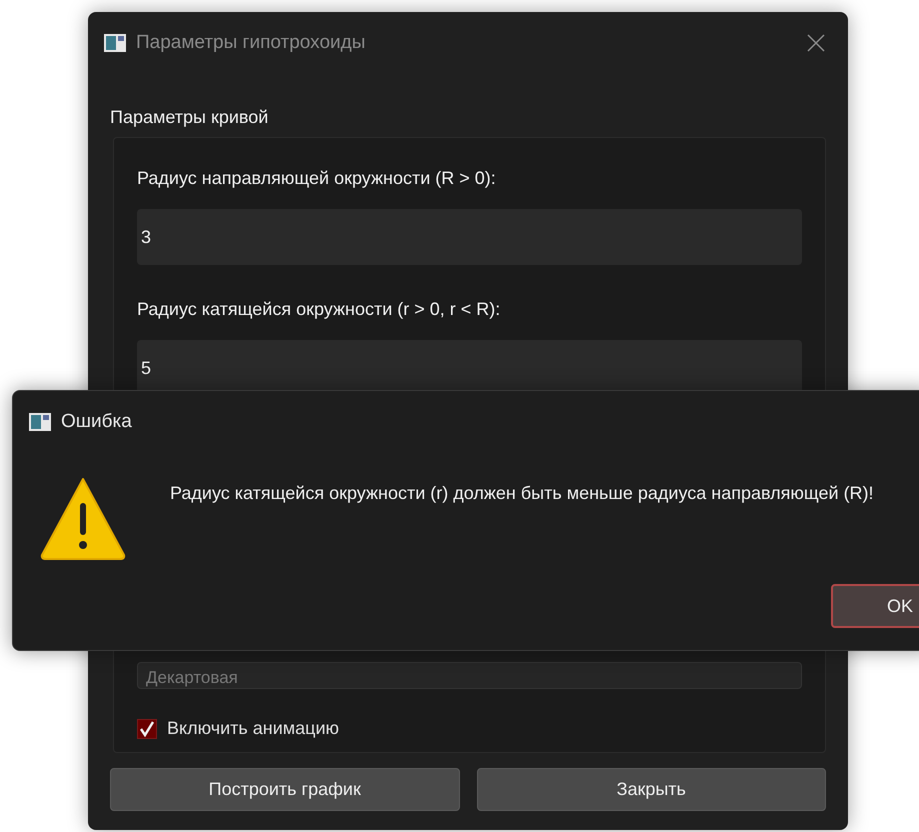  Describe the element at coordinates (96, 422) in the screenshot. I see `window-title: Ошибка` at that location.